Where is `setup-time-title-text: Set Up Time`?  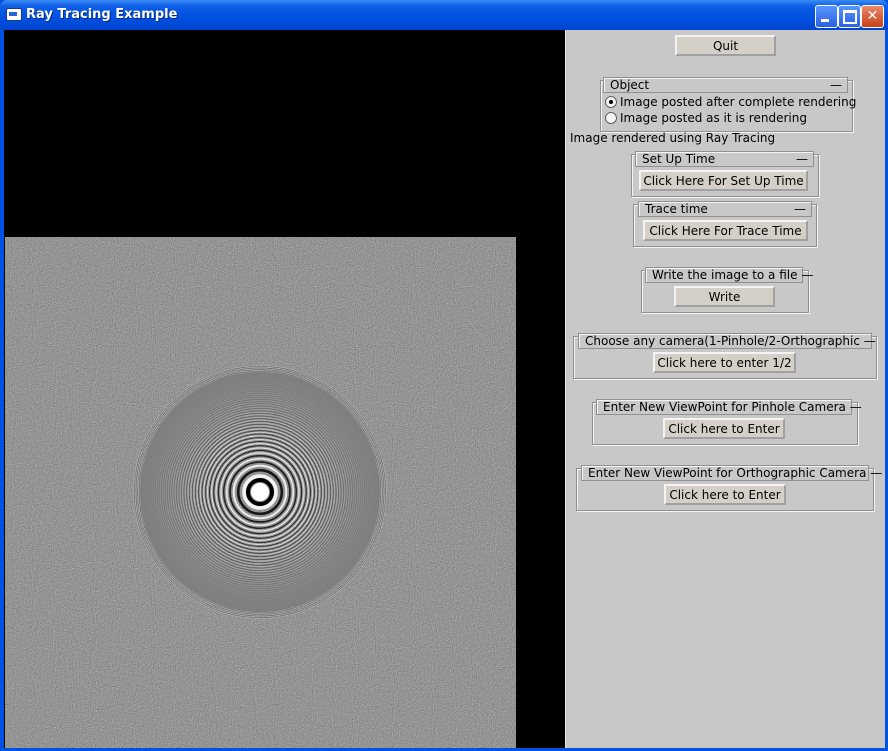 setup-time-title-text: Set Up Time is located at coordinates (679, 159).